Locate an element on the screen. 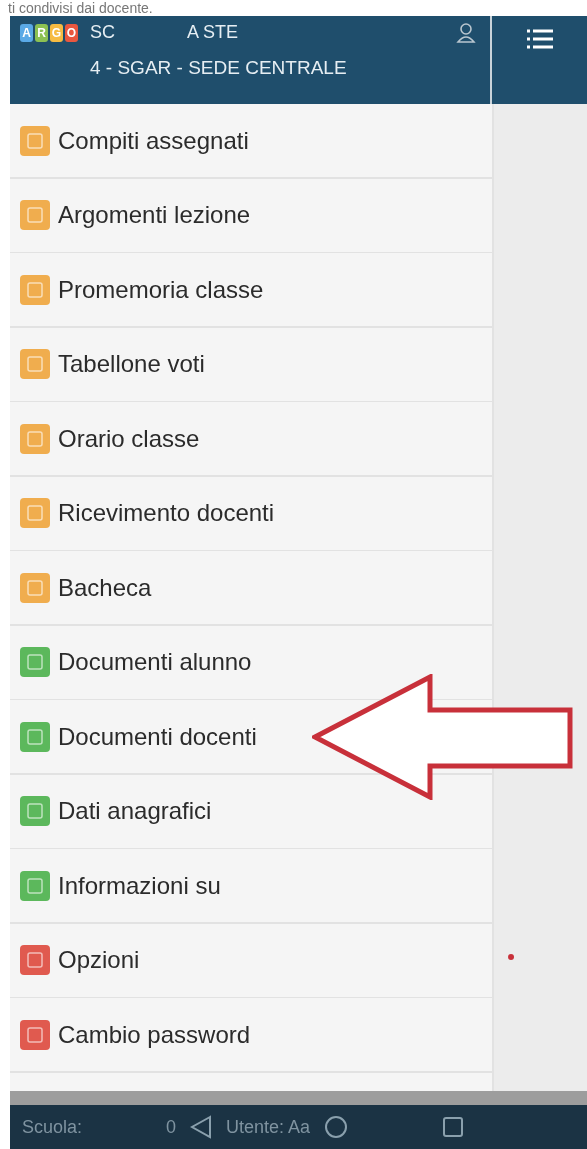 Image resolution: width=587 pixels, height=1149 pixels. menu-item: Bacheca is located at coordinates (86, 587).